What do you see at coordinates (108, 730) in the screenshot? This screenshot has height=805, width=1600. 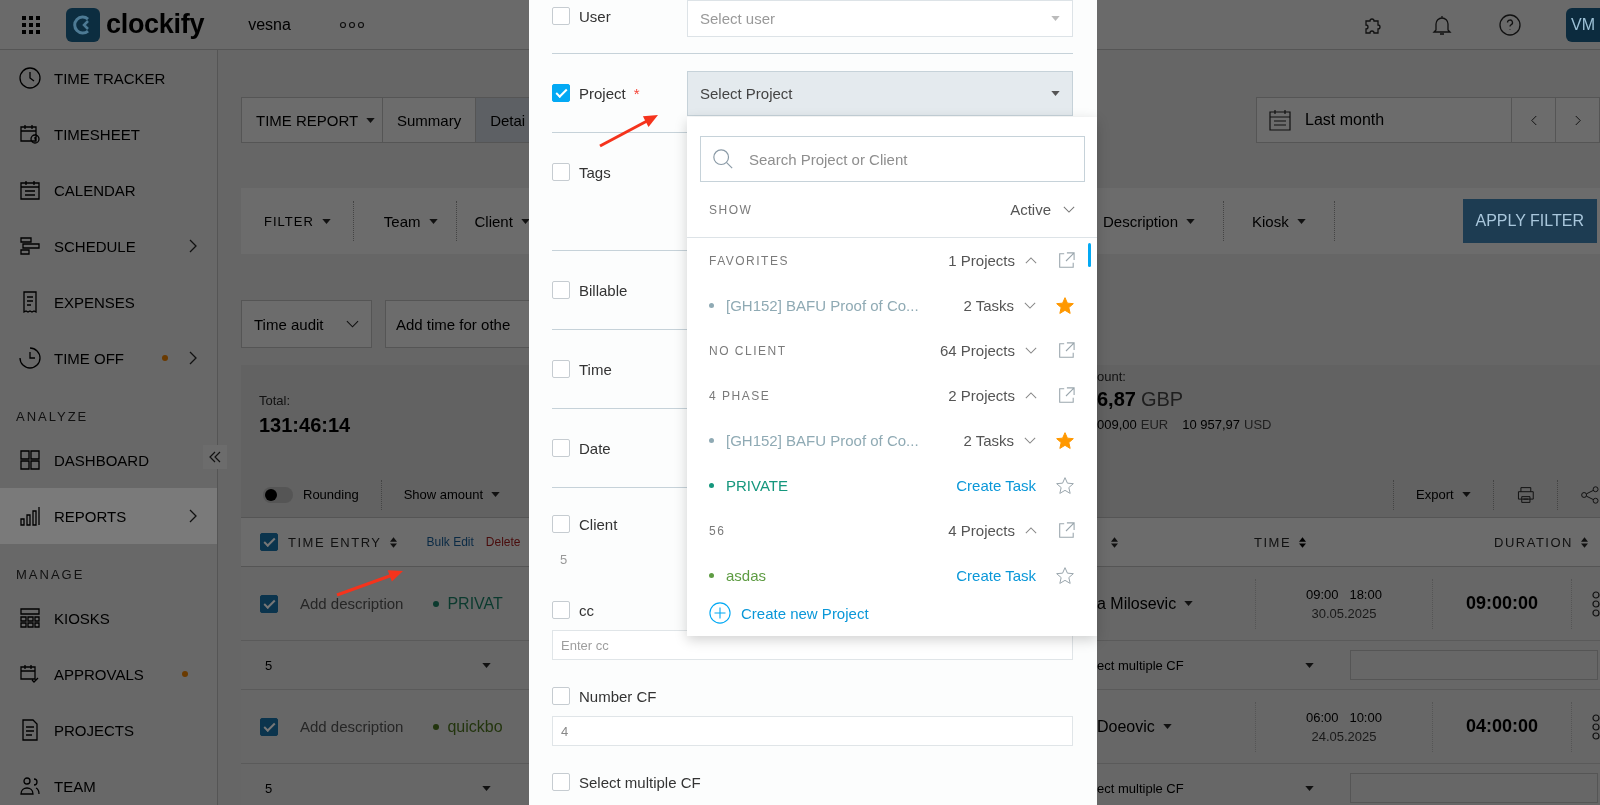 I see `nav-item: PROJECTS` at bounding box center [108, 730].